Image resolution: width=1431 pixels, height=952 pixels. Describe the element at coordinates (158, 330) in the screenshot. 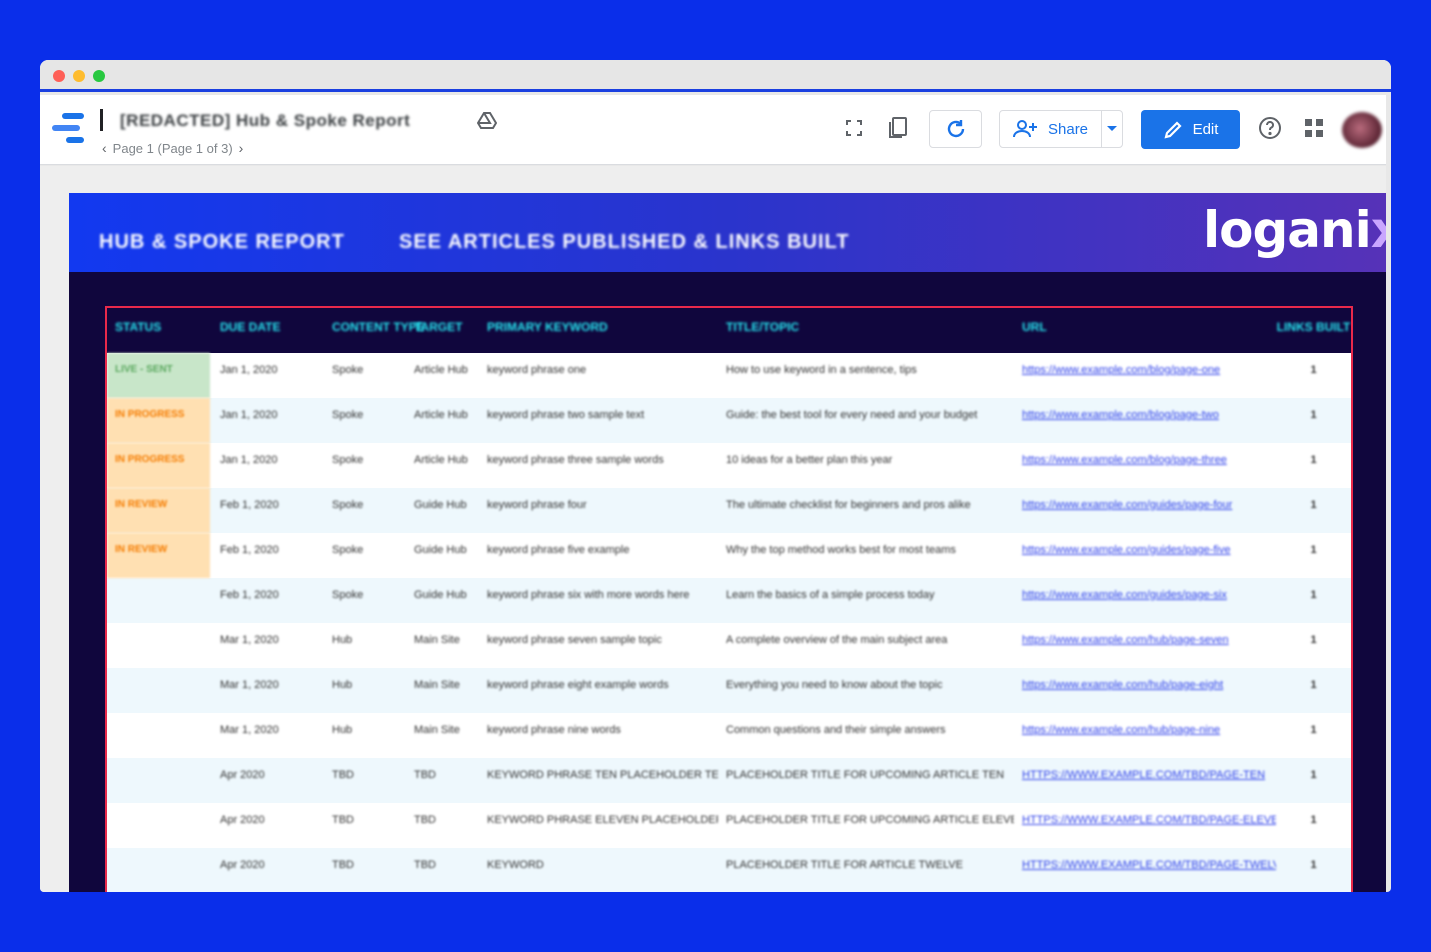

I see `column-header: STATUS` at that location.